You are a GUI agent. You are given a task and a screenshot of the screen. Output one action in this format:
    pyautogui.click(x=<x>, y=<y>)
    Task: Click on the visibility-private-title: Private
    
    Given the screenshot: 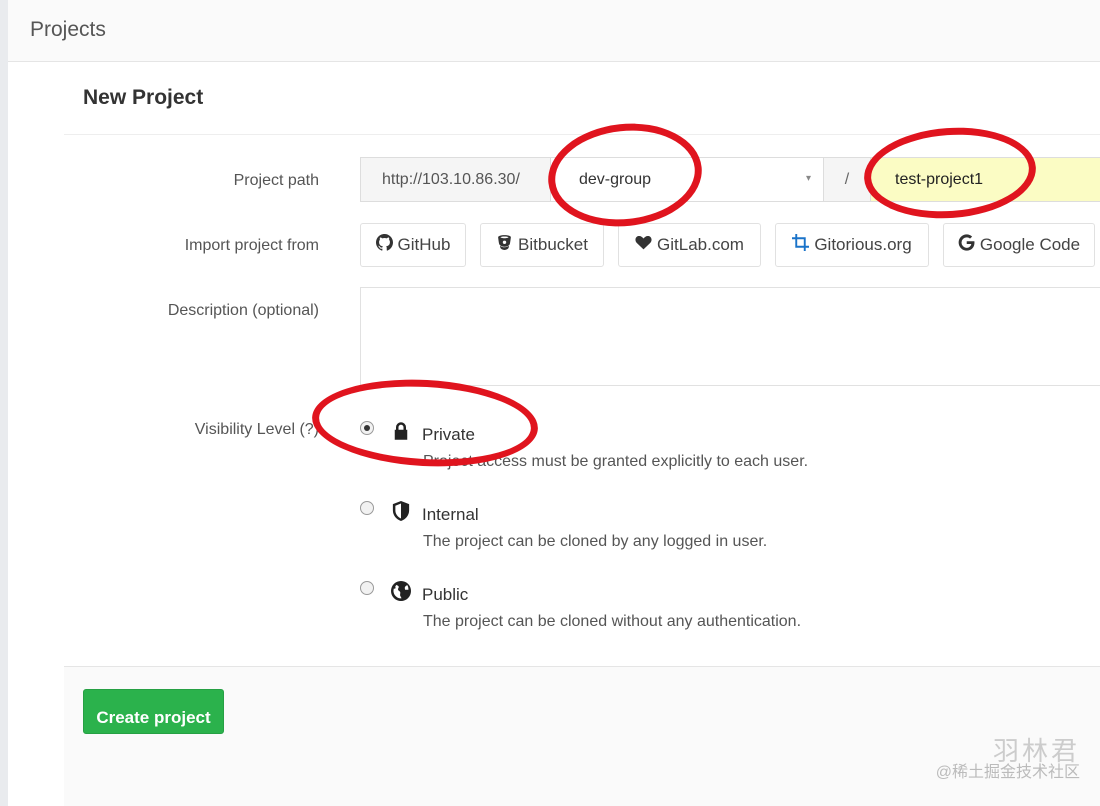 What is the action you would take?
    pyautogui.click(x=448, y=434)
    